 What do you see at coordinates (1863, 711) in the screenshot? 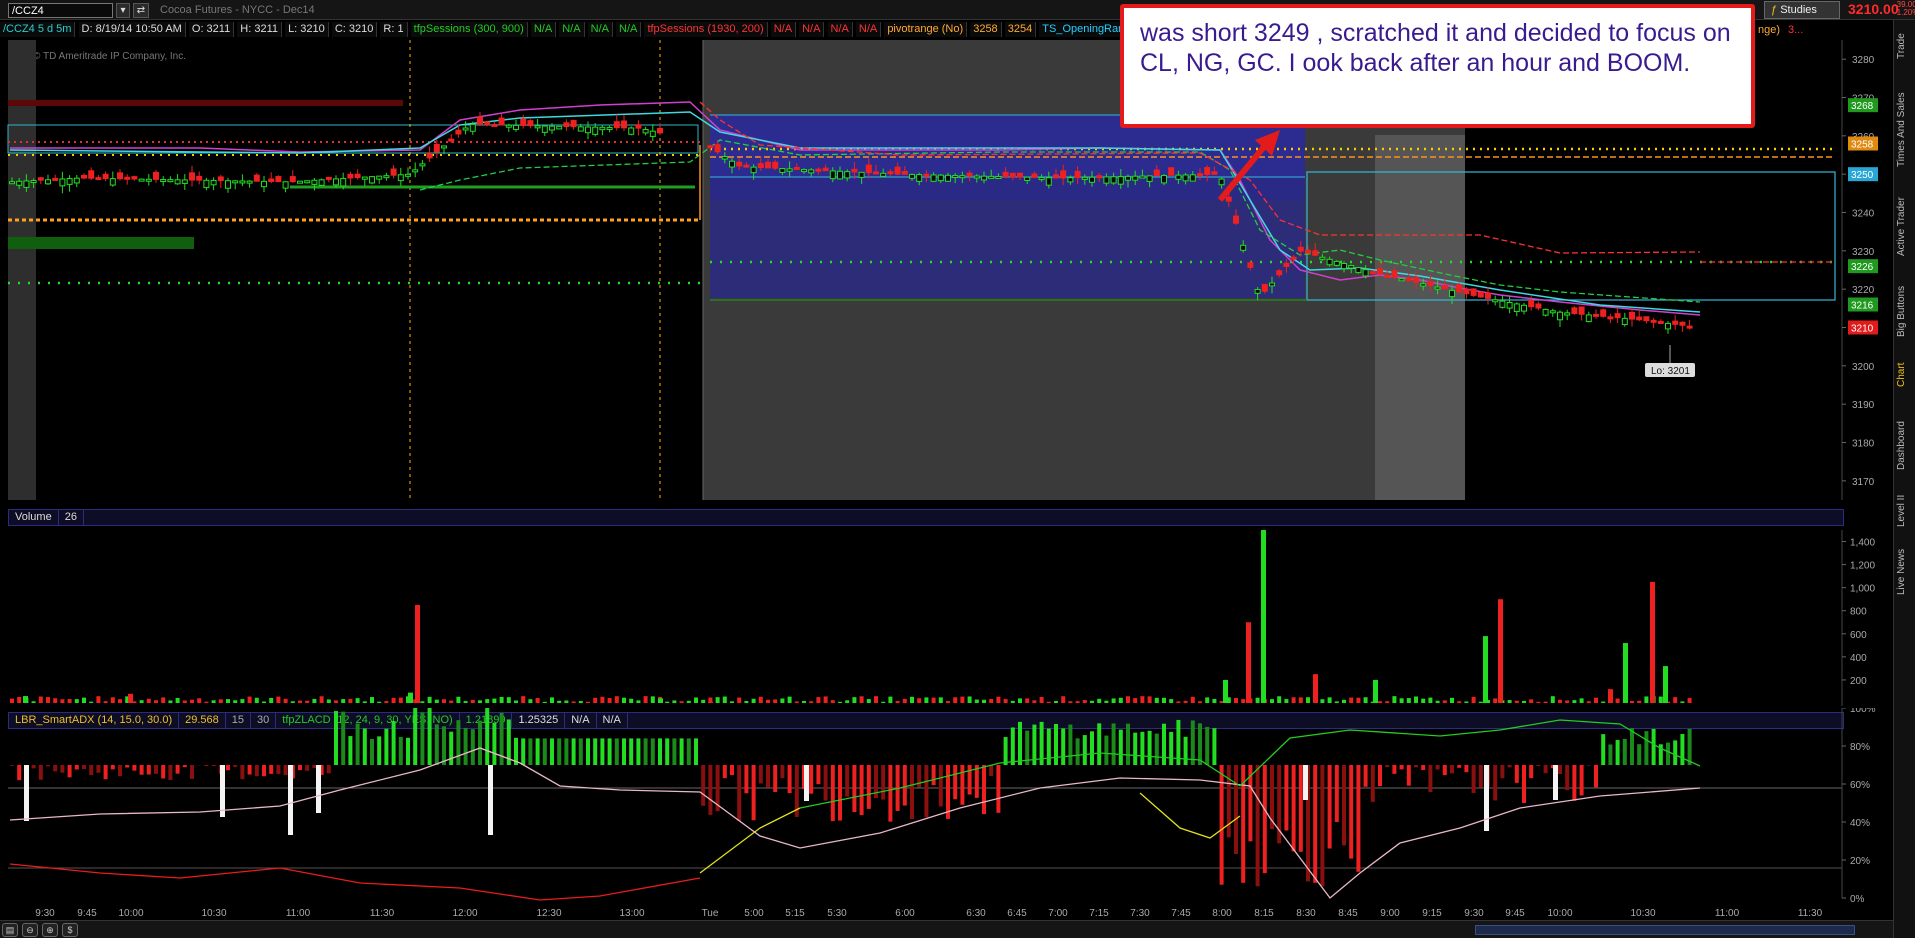
I see `osc-tick-label: 100%` at bounding box center [1863, 711].